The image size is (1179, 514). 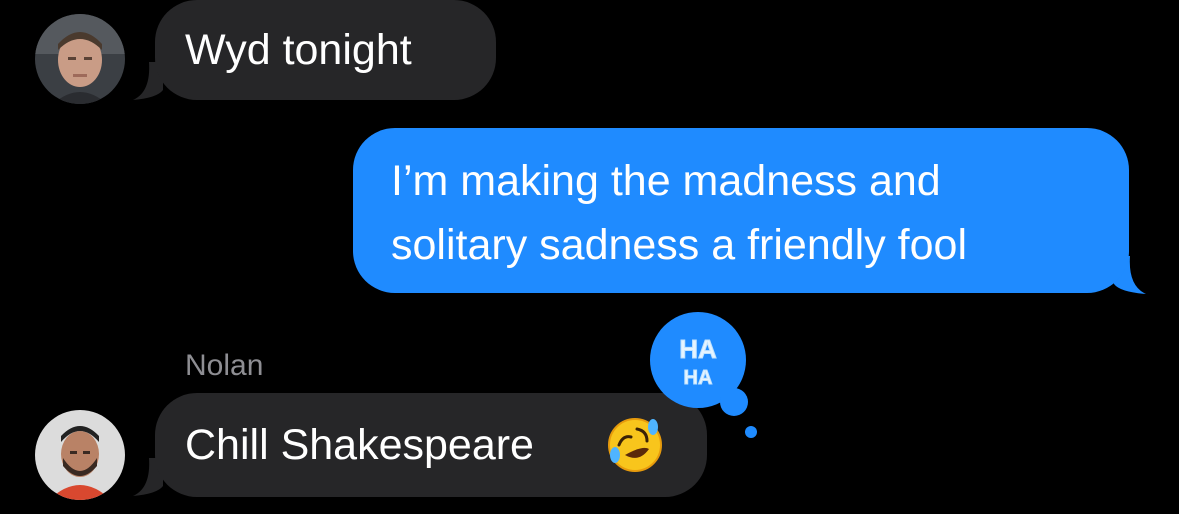 What do you see at coordinates (666, 181) in the screenshot?
I see `message-text-line-1: I’m making the madness and` at bounding box center [666, 181].